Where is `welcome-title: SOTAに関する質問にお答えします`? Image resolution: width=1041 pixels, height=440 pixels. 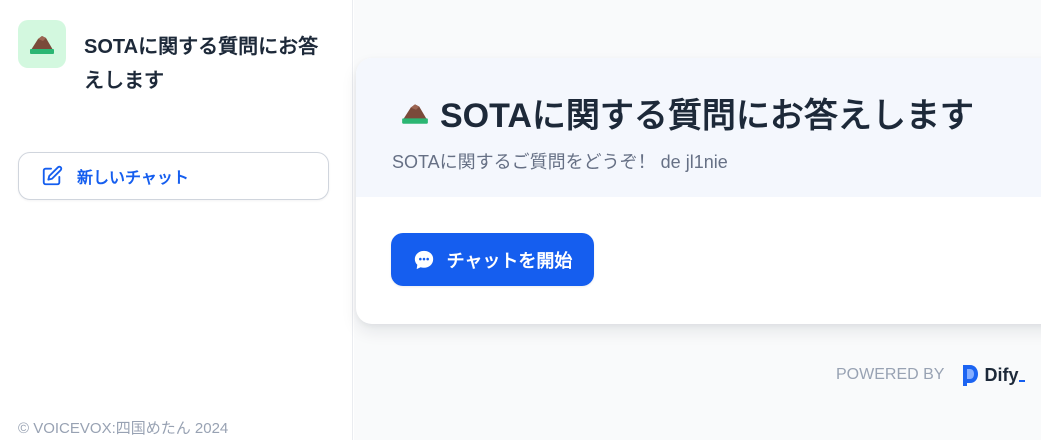 welcome-title: SOTAに関する質問にお答えします is located at coordinates (687, 112).